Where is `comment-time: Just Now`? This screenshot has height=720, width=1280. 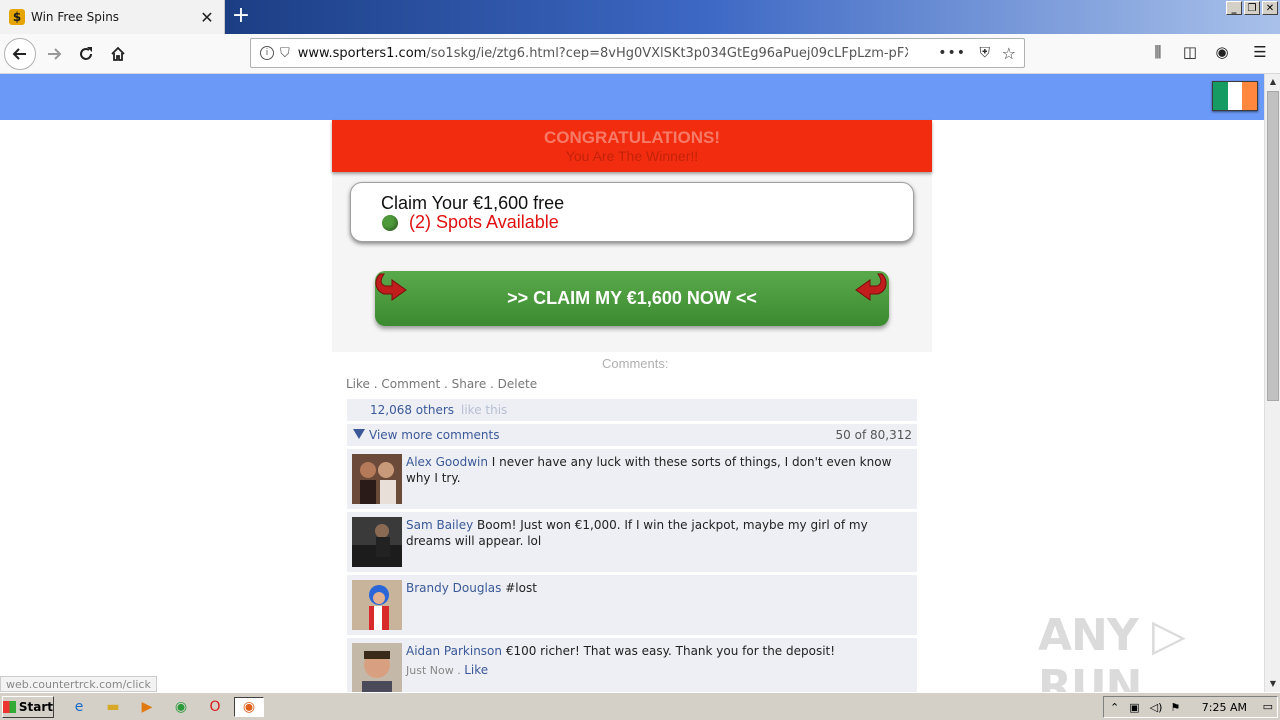
comment-time: Just Now is located at coordinates (430, 670).